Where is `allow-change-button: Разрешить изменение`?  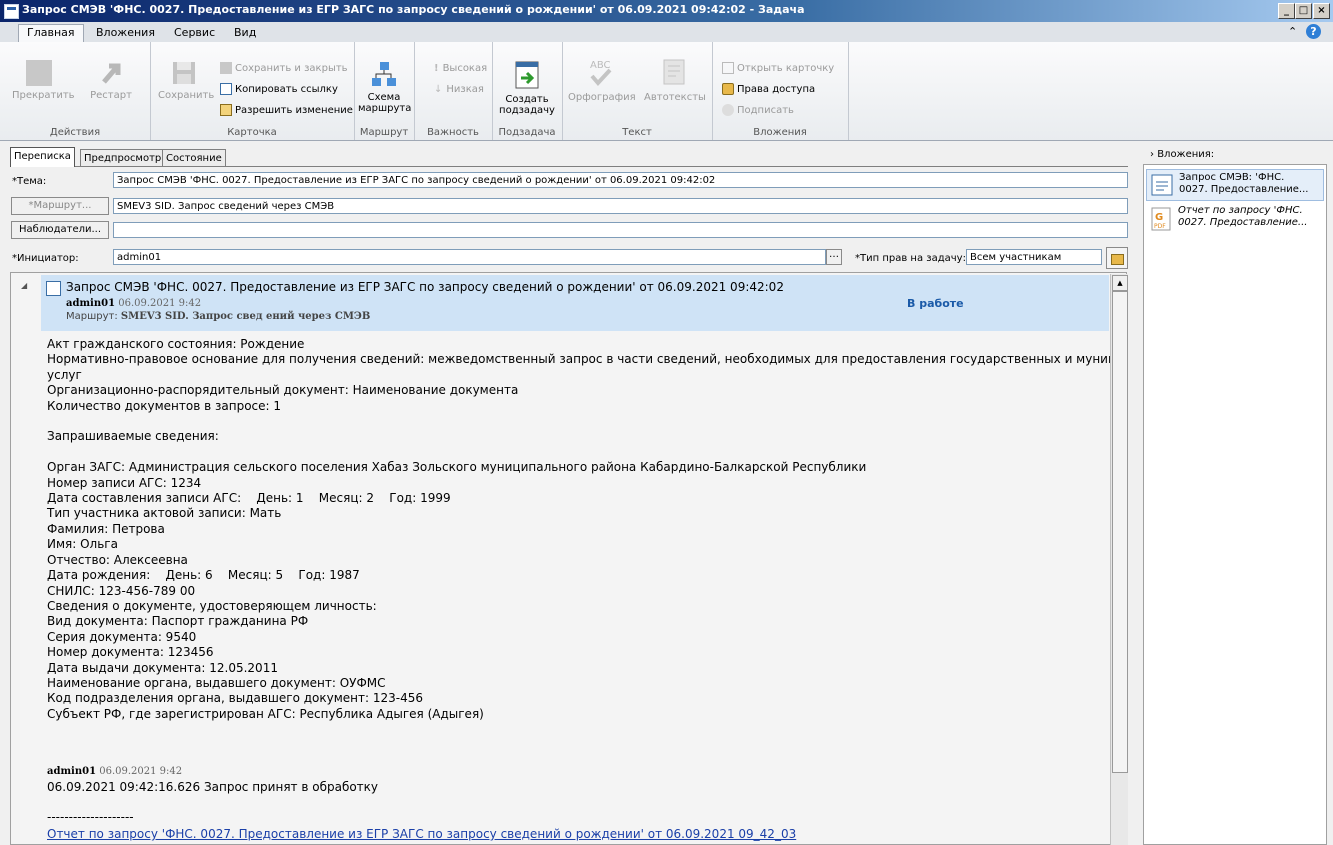 allow-change-button: Разрешить изменение is located at coordinates (286, 111).